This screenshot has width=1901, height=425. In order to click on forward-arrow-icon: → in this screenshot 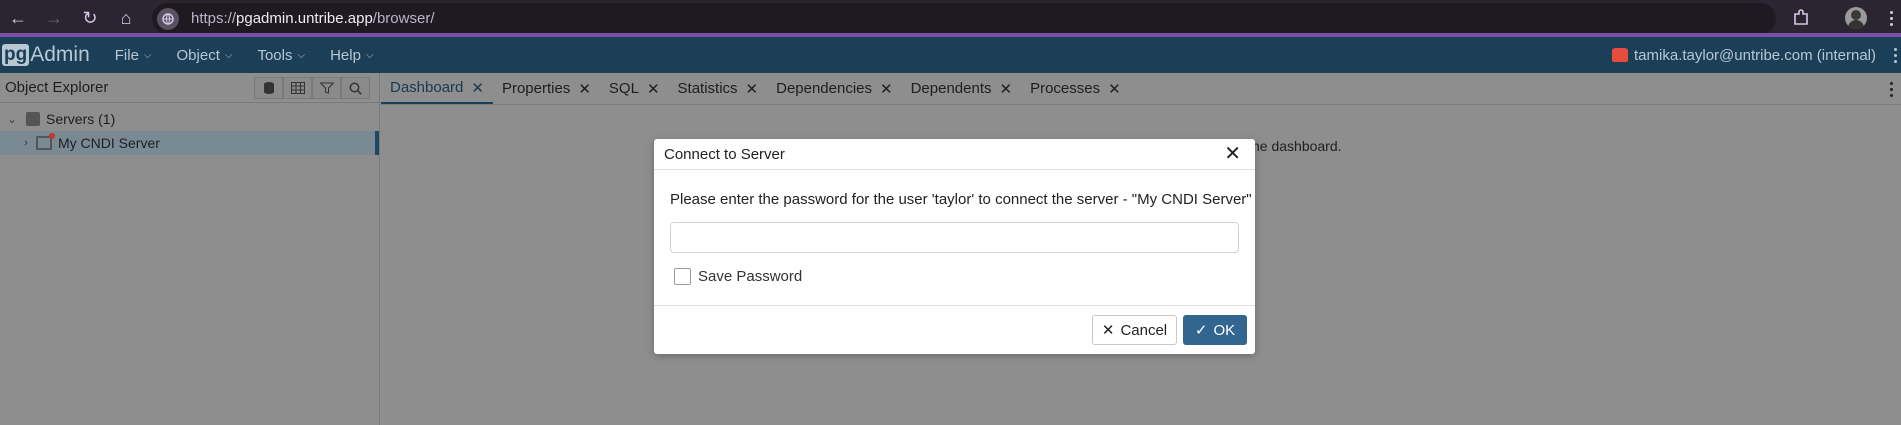, I will do `click(54, 18)`.